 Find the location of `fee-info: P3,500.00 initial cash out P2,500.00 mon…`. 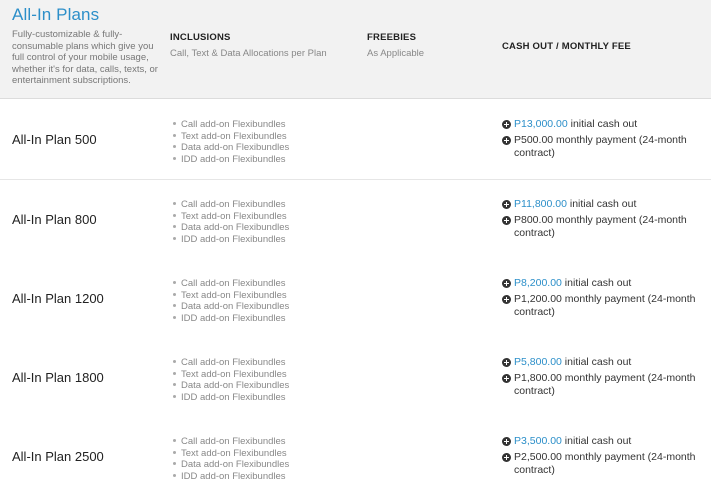

fee-info: P3,500.00 initial cash out P2,500.00 mon… is located at coordinates (604, 456).